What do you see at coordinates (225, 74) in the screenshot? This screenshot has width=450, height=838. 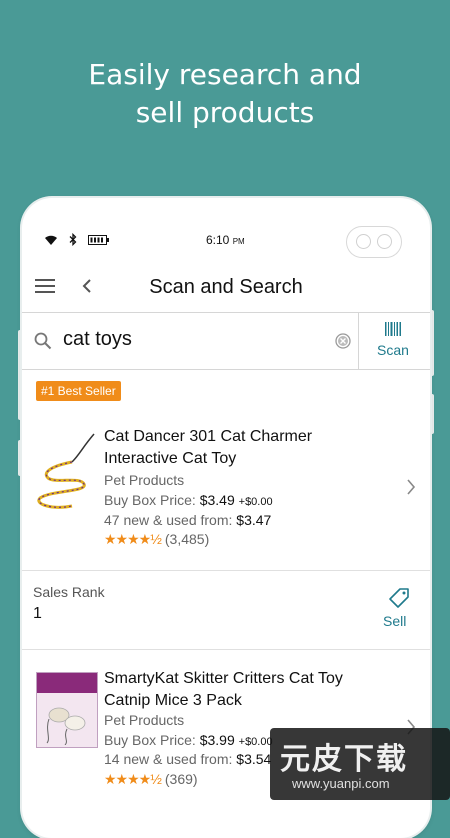 I see `promo-headline-line1: Easily research and` at bounding box center [225, 74].